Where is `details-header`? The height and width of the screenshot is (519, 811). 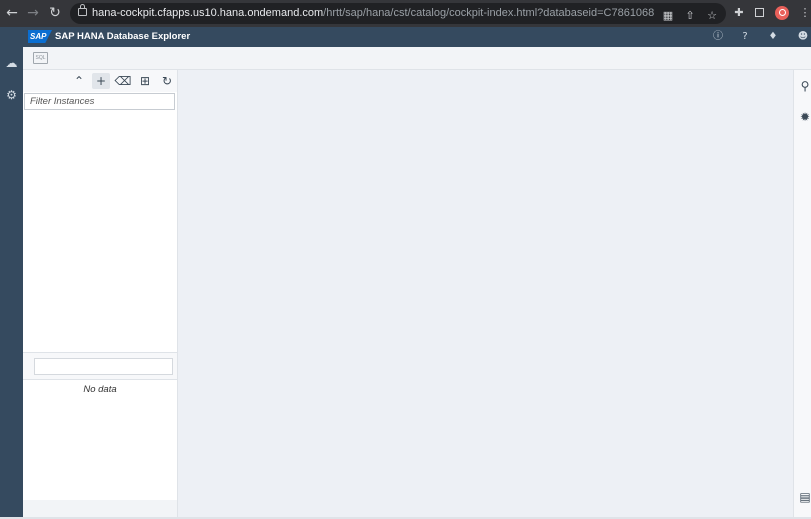
details-header is located at coordinates (100, 366).